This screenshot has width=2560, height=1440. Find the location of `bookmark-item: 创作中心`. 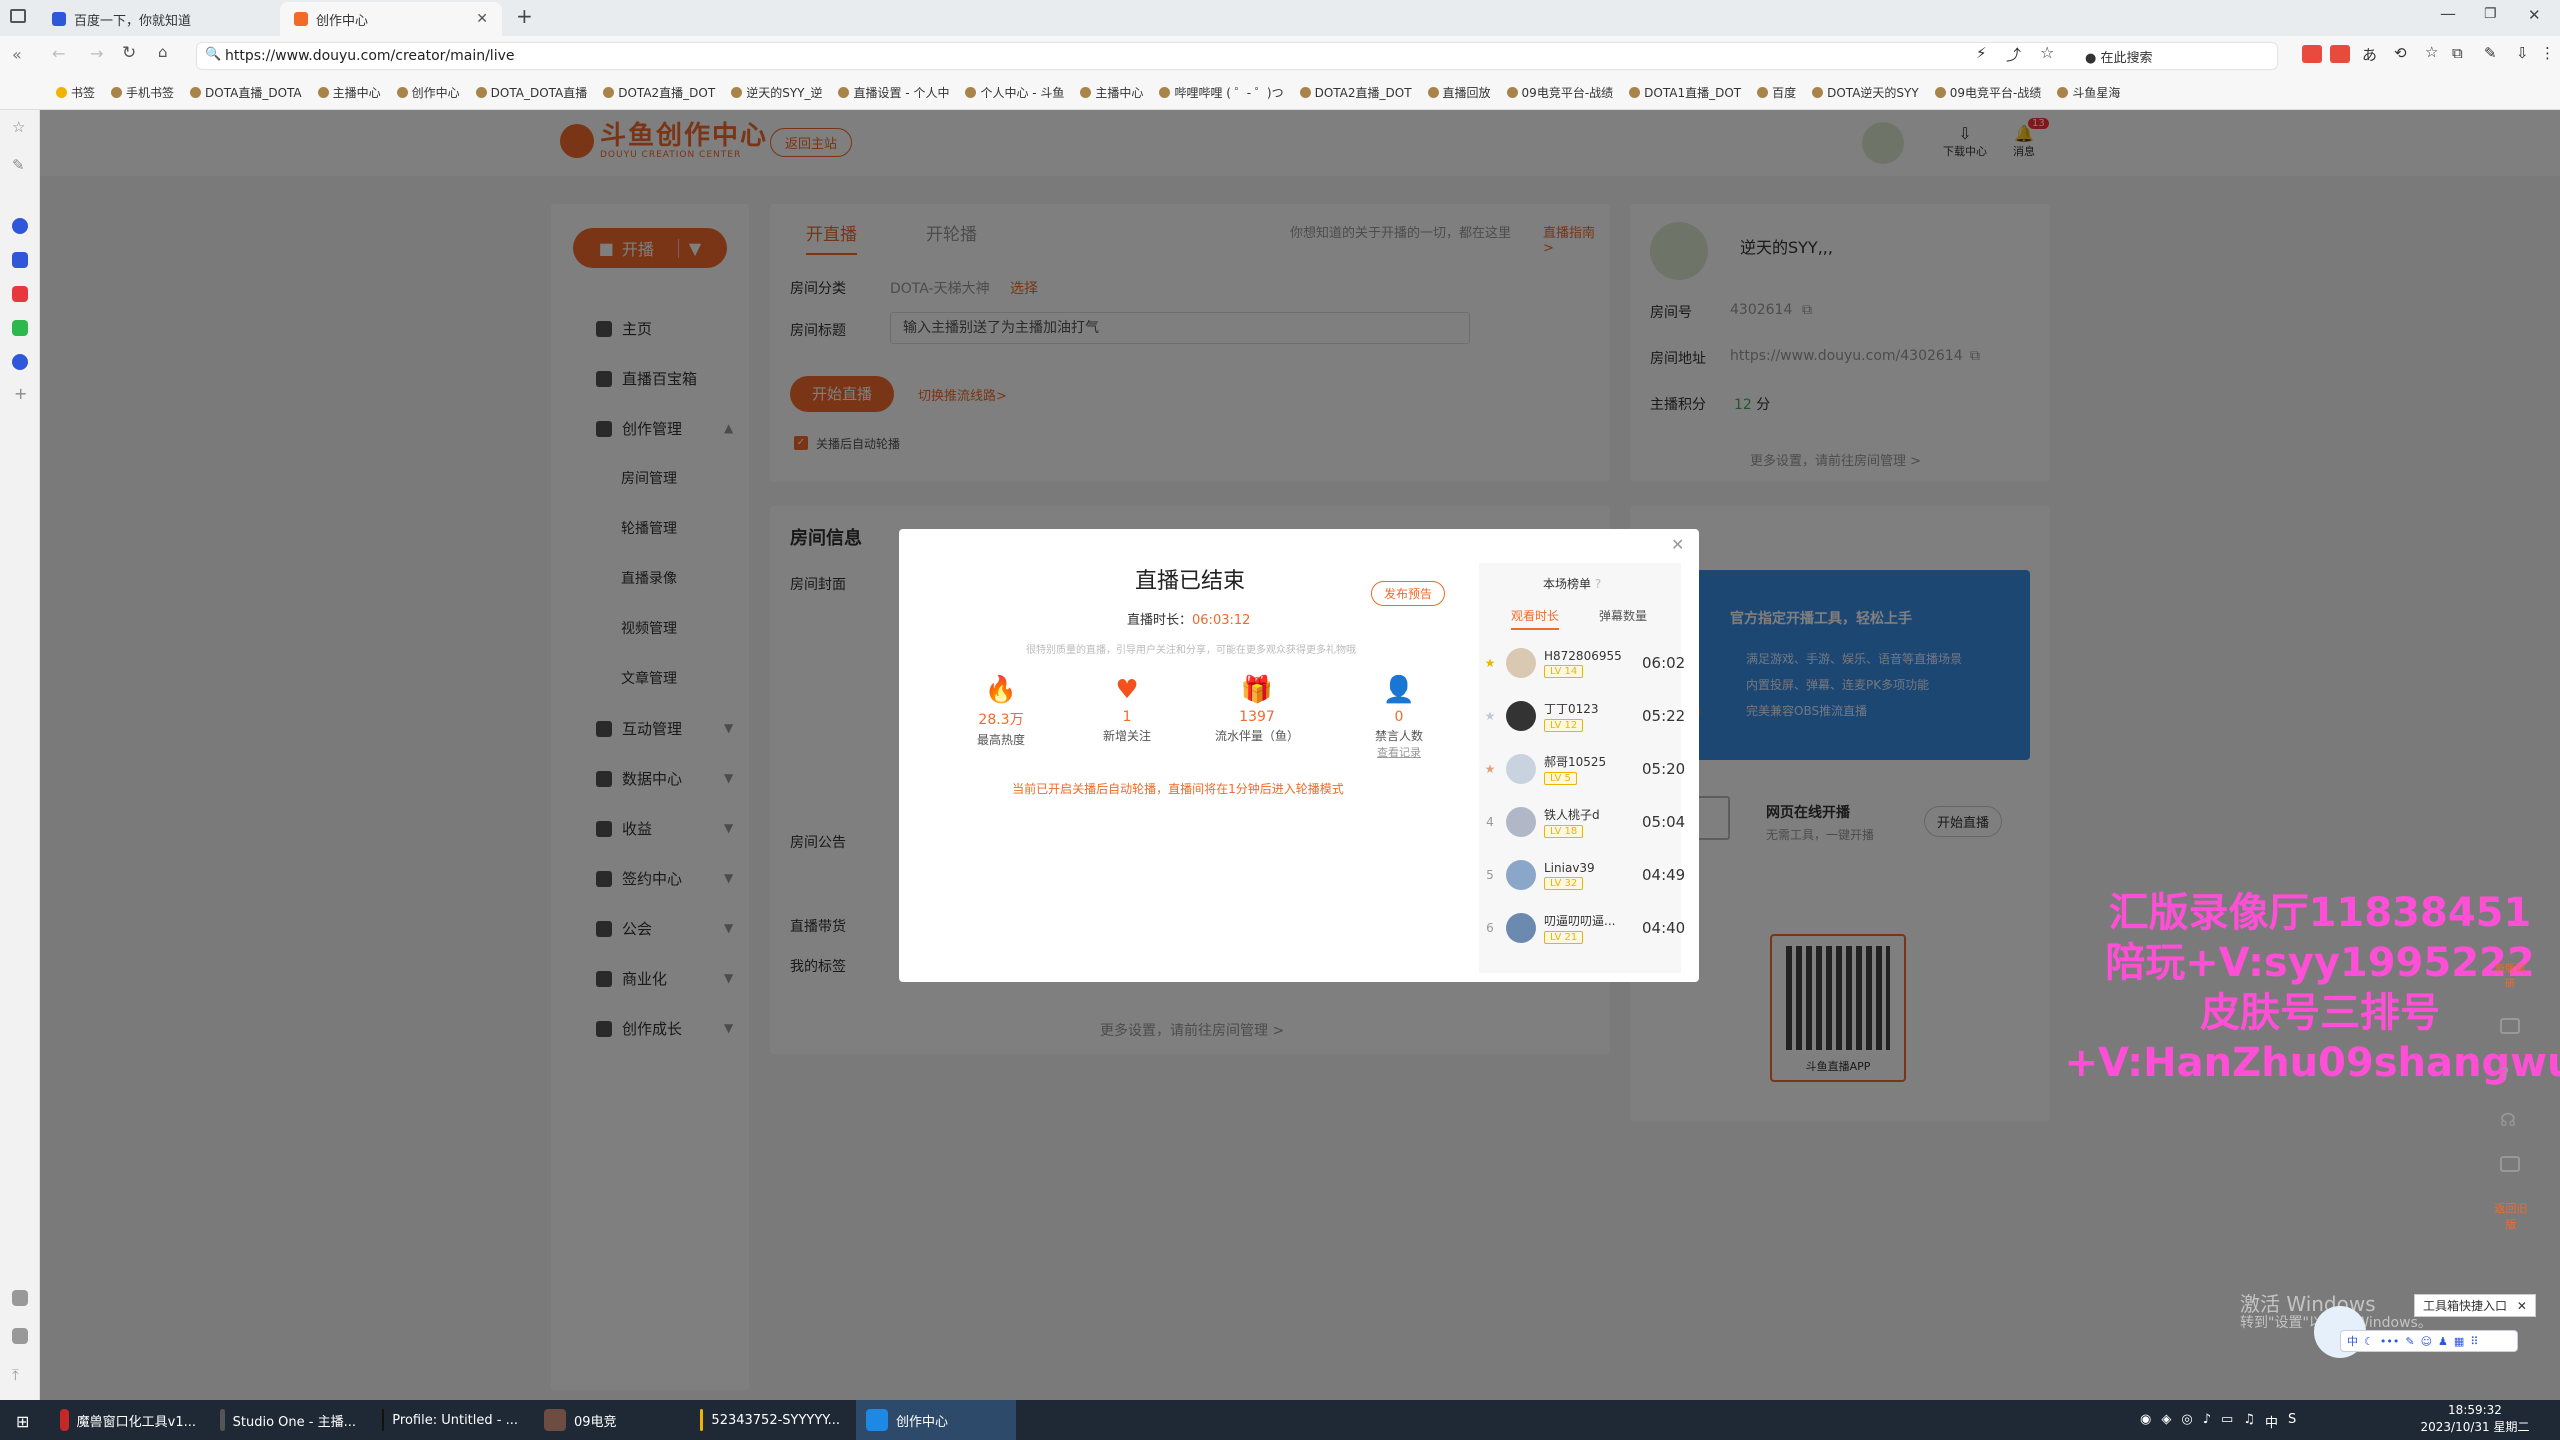

bookmark-item: 创作中心 is located at coordinates (428, 92).